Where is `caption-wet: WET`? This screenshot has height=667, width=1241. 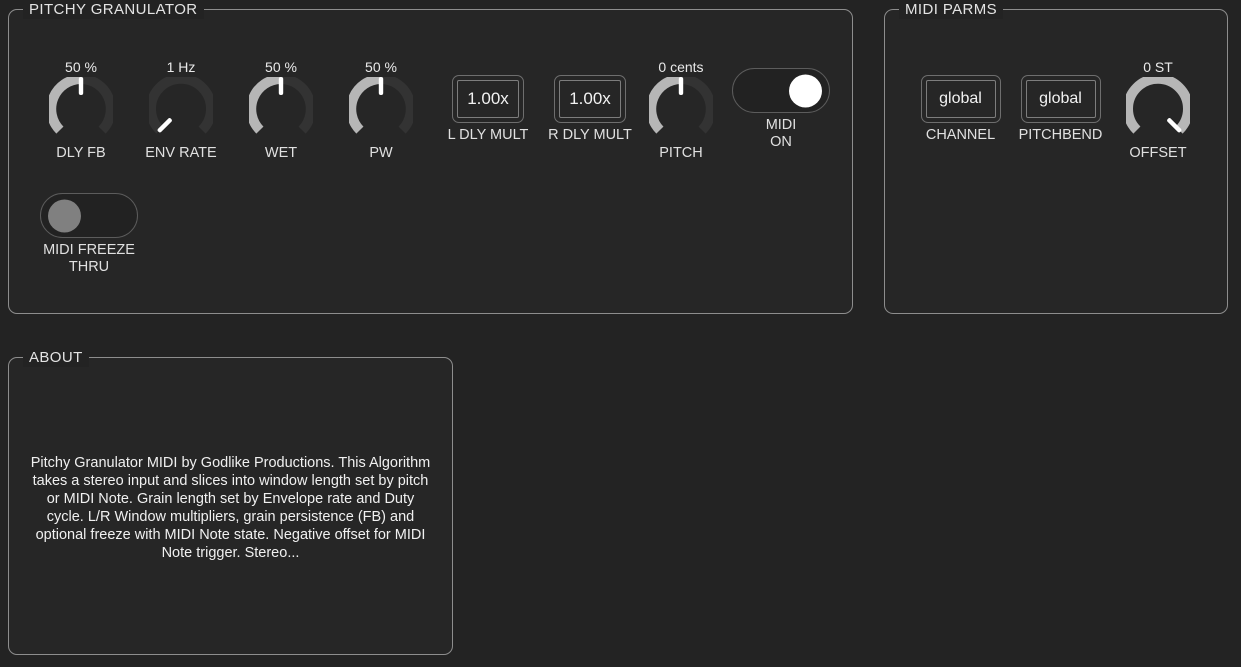
caption-wet: WET is located at coordinates (281, 153).